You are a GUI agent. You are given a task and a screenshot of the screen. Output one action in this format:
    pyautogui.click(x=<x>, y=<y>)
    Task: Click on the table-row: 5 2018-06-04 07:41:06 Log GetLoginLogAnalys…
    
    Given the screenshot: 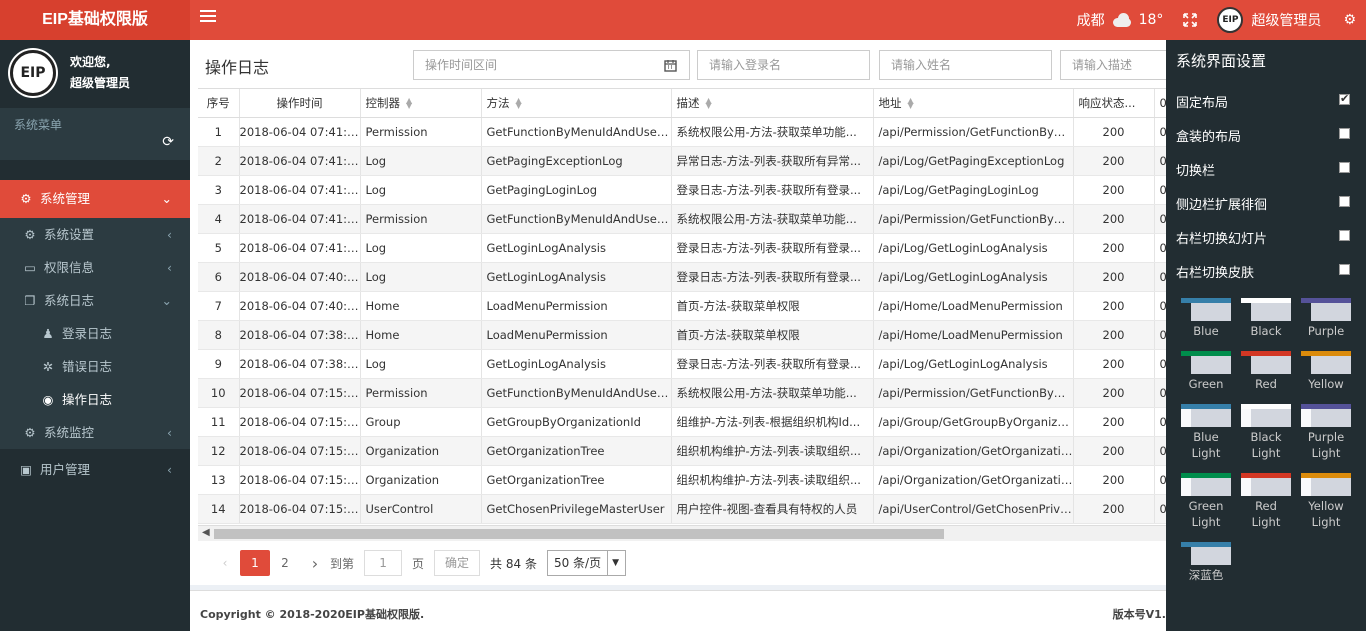 What is the action you would take?
    pyautogui.click(x=682, y=248)
    